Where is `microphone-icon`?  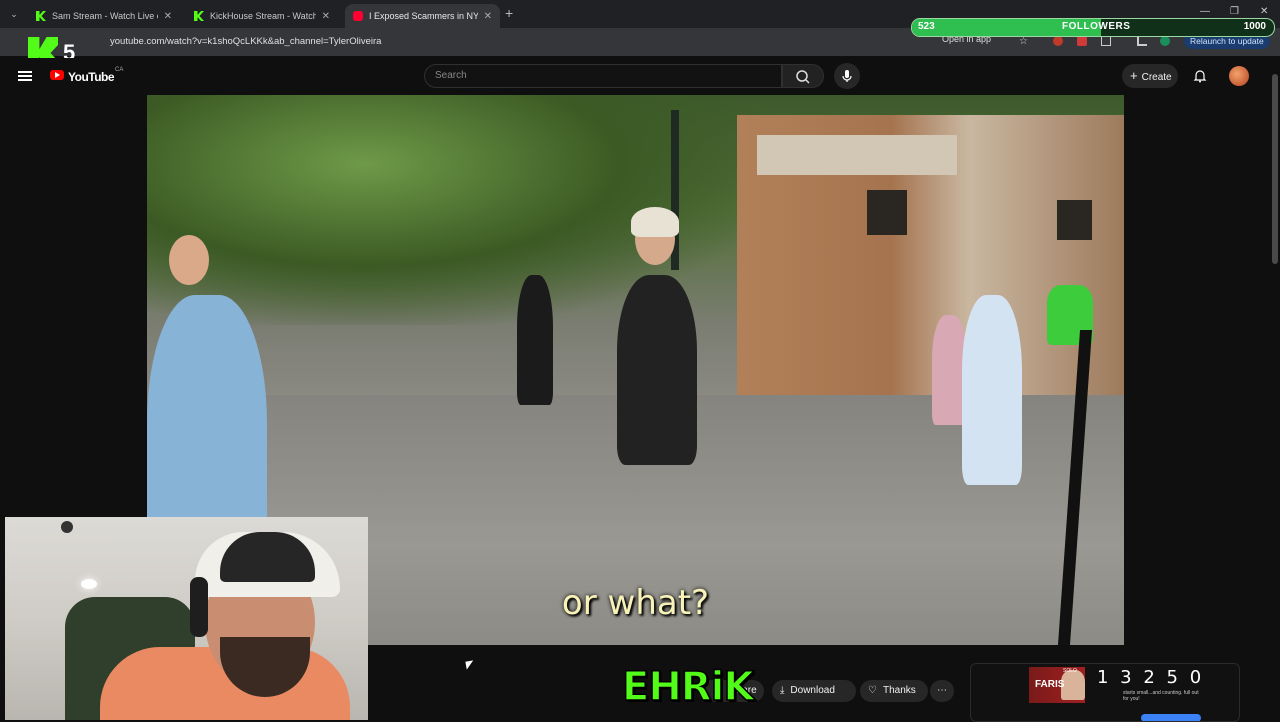 microphone-icon is located at coordinates (847, 76).